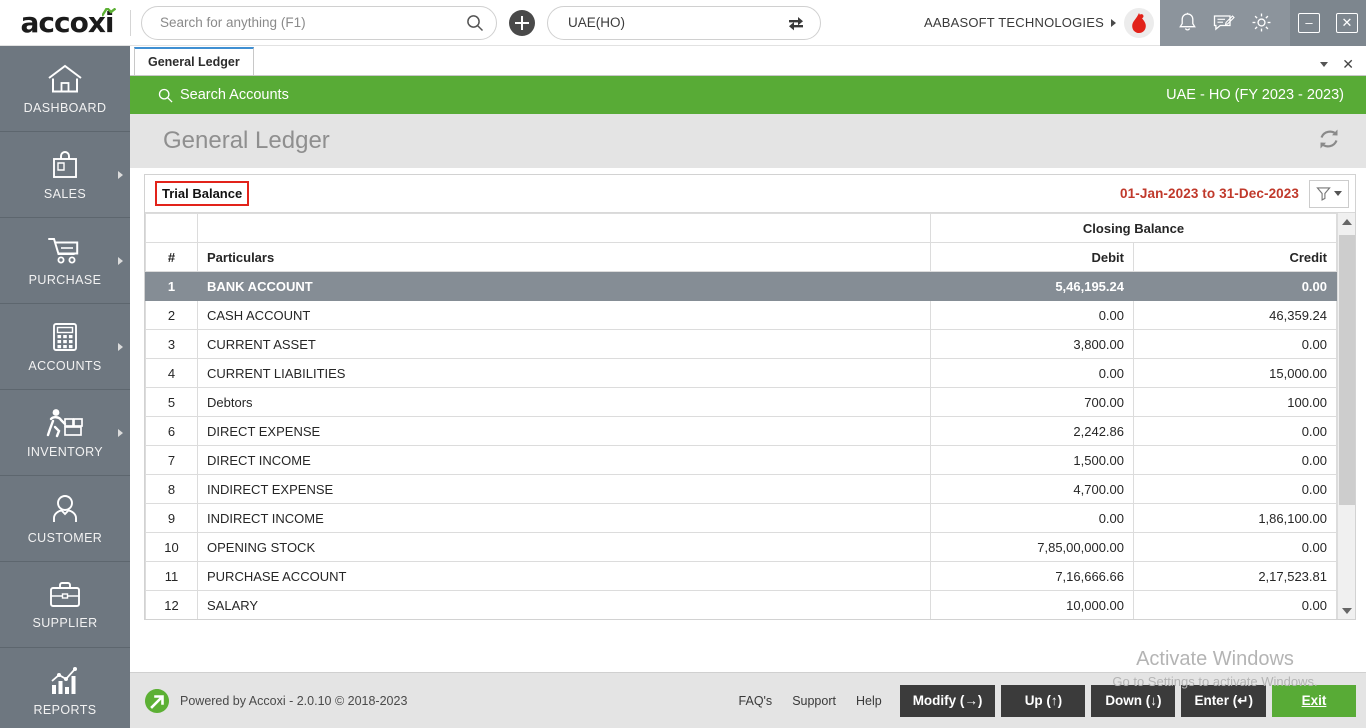  I want to click on table-row: 8 INDIRECT EXPENSE 4,700.00 0.00, so click(741, 489).